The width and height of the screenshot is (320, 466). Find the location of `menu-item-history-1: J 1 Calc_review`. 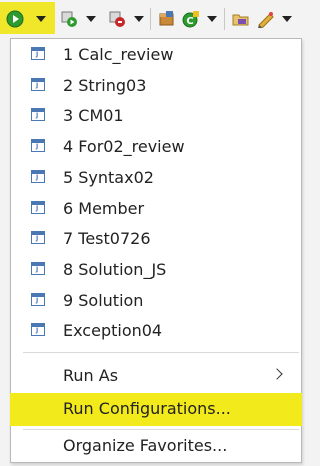

menu-item-history-1: J 1 Calc_review is located at coordinates (156, 55).